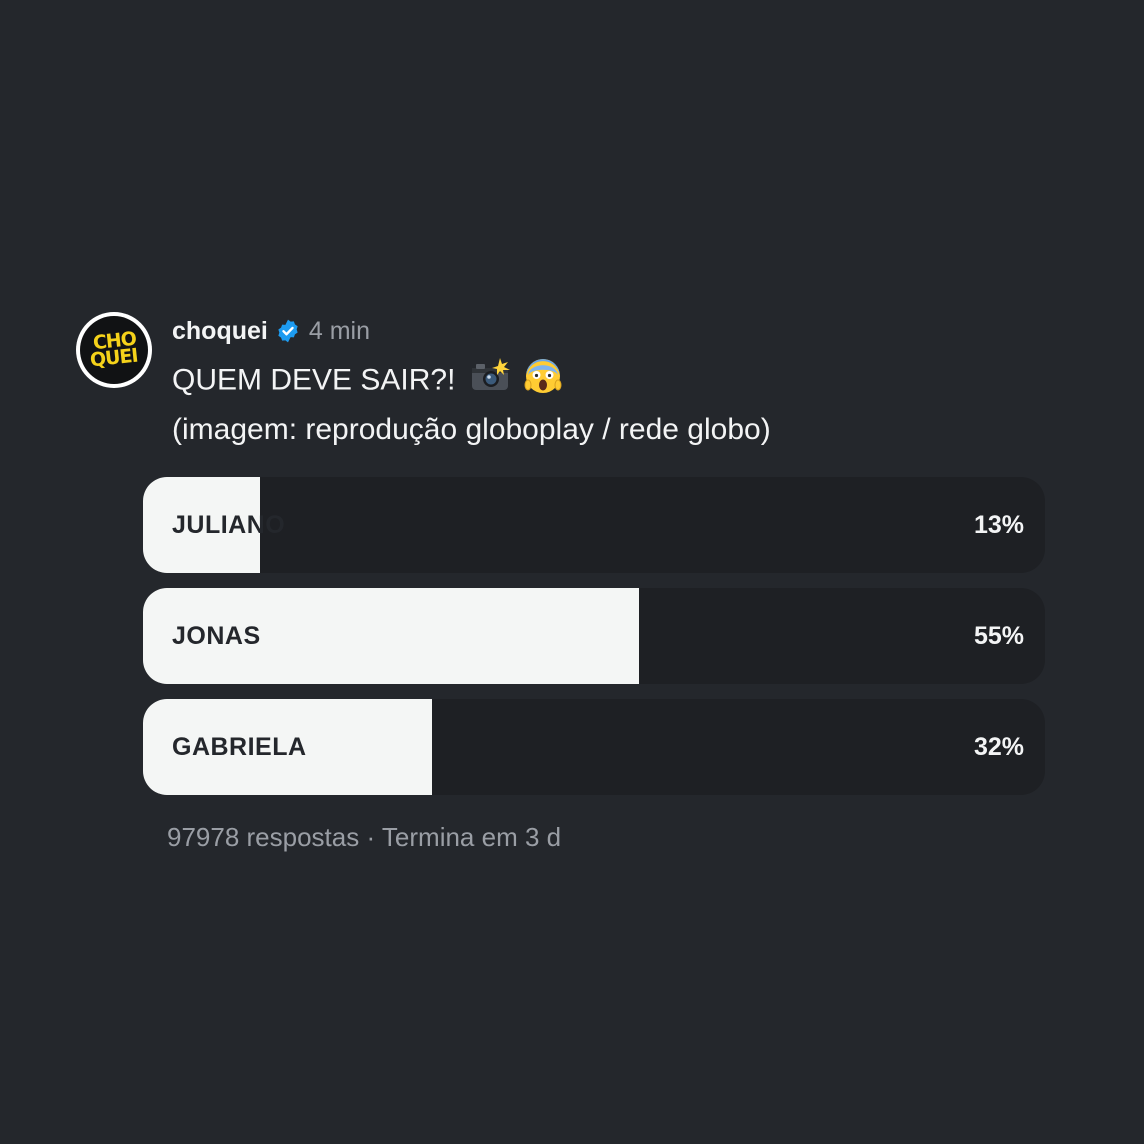 Image resolution: width=1144 pixels, height=1144 pixels. I want to click on post-header: choquei 4 min, so click(271, 331).